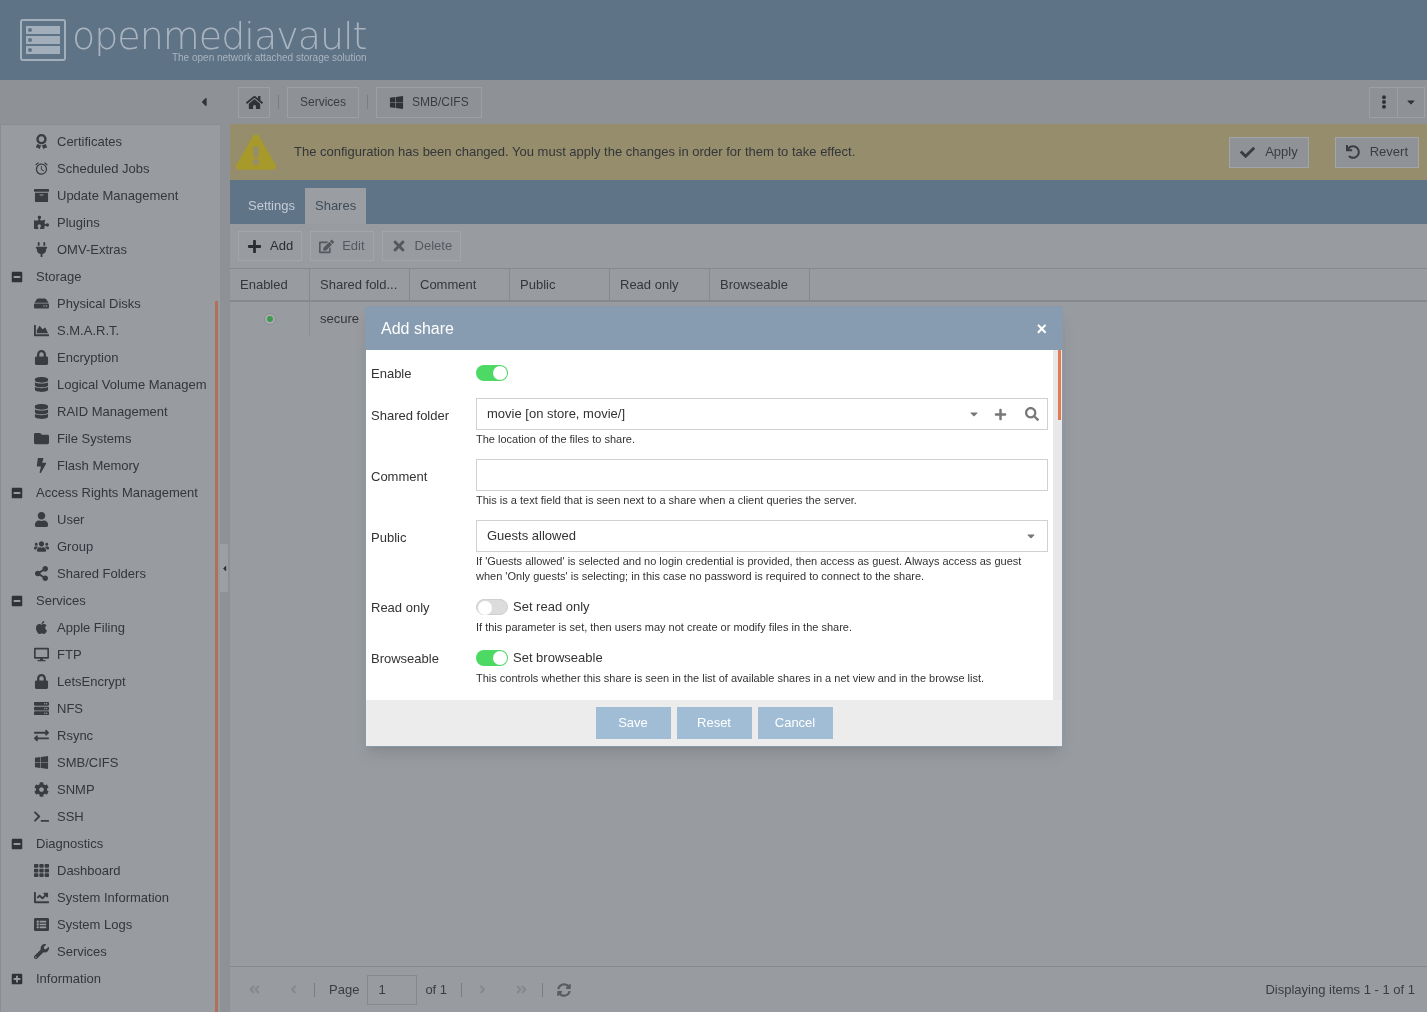 Image resolution: width=1427 pixels, height=1012 pixels. Describe the element at coordinates (70, 843) in the screenshot. I see `sidebar-group: Diagnostics` at that location.